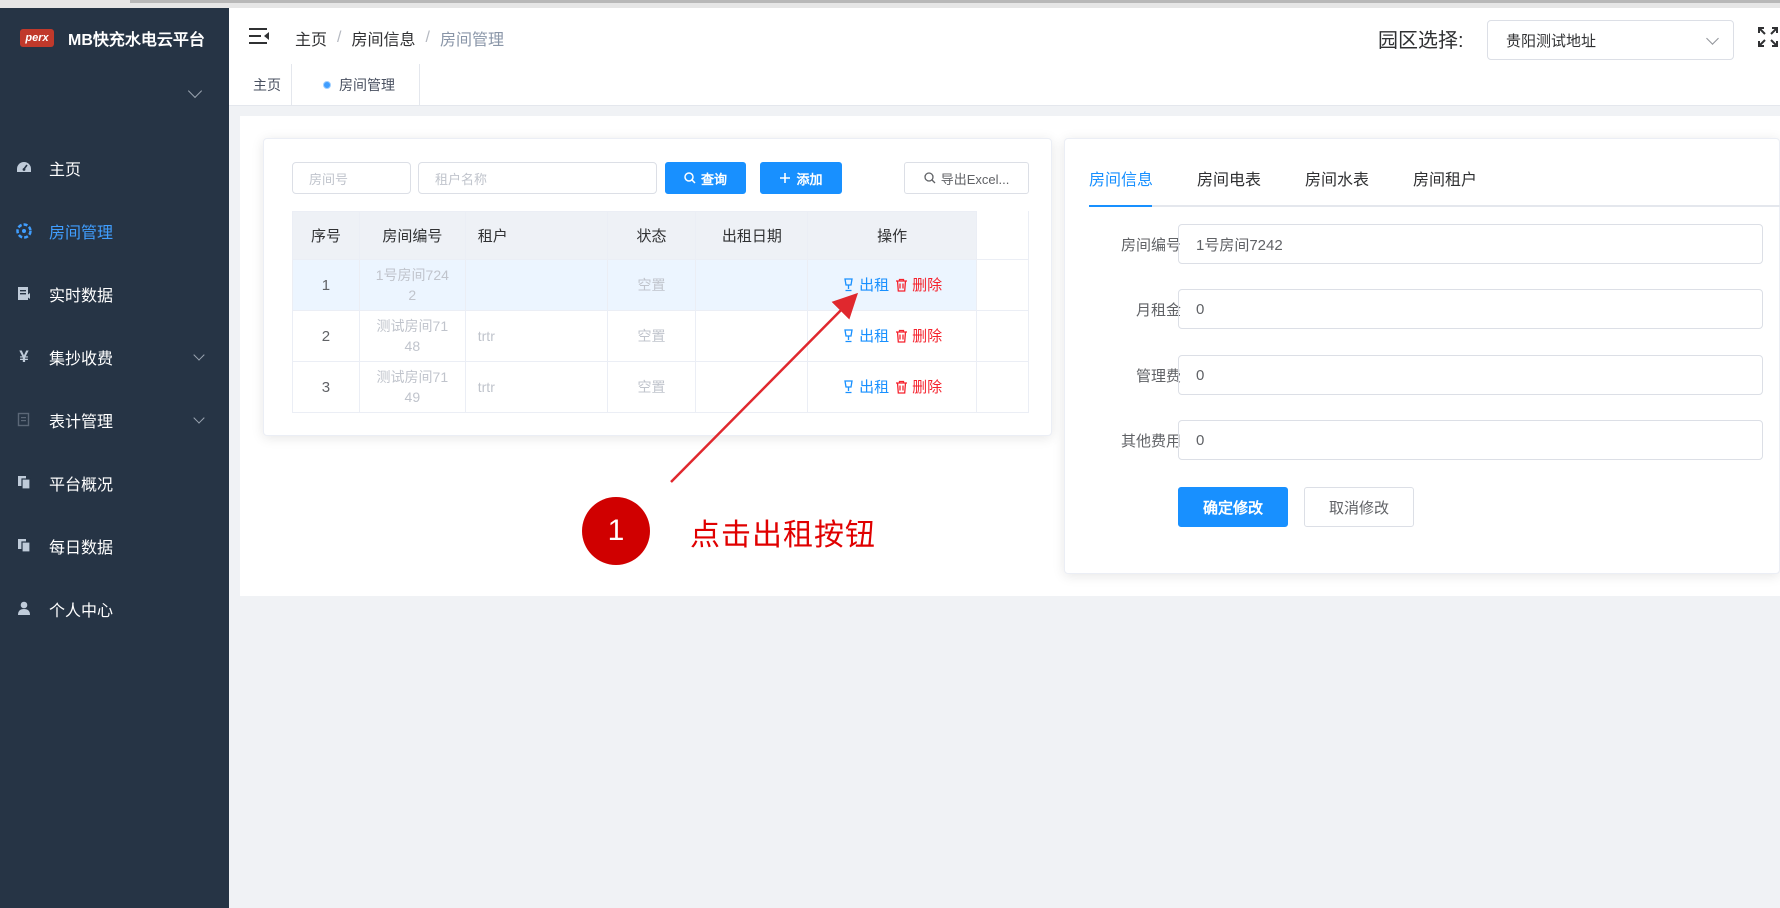 The height and width of the screenshot is (908, 1780). What do you see at coordinates (1120, 206) in the screenshot?
I see `active-tab-indicator` at bounding box center [1120, 206].